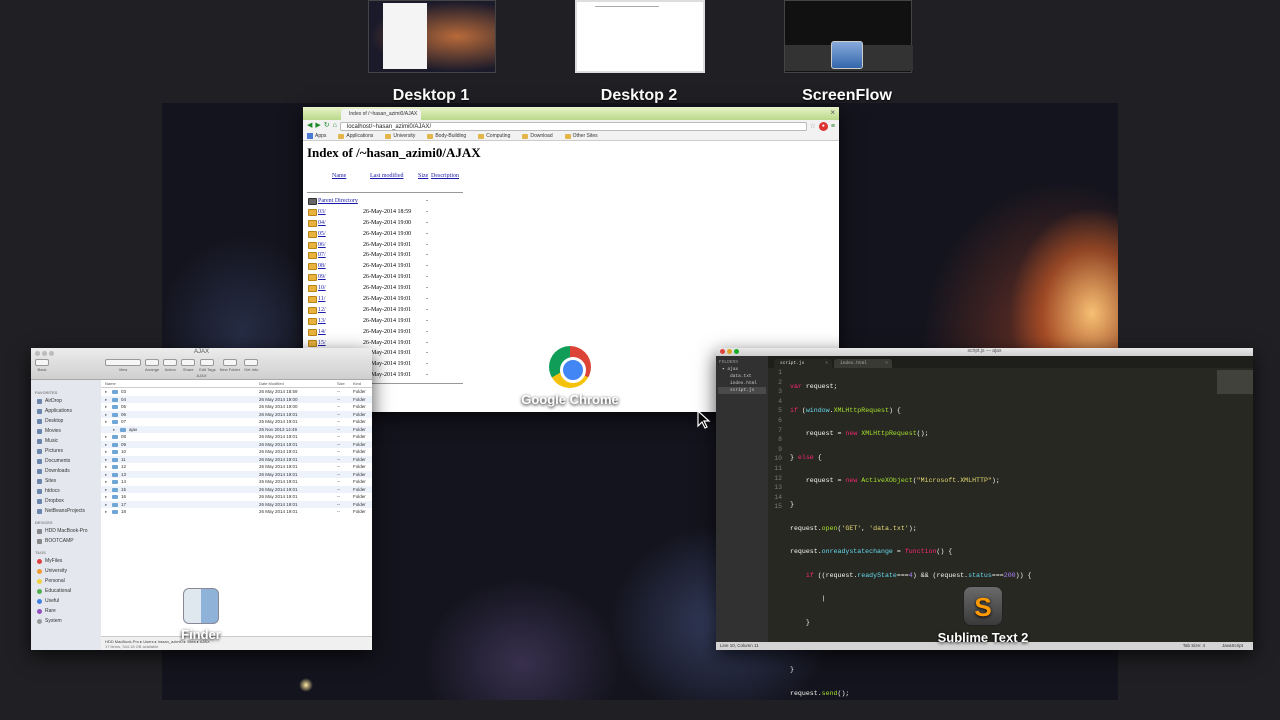 The width and height of the screenshot is (1280, 720). What do you see at coordinates (803, 363) in the screenshot?
I see `tab-script-js: script.js ×` at bounding box center [803, 363].